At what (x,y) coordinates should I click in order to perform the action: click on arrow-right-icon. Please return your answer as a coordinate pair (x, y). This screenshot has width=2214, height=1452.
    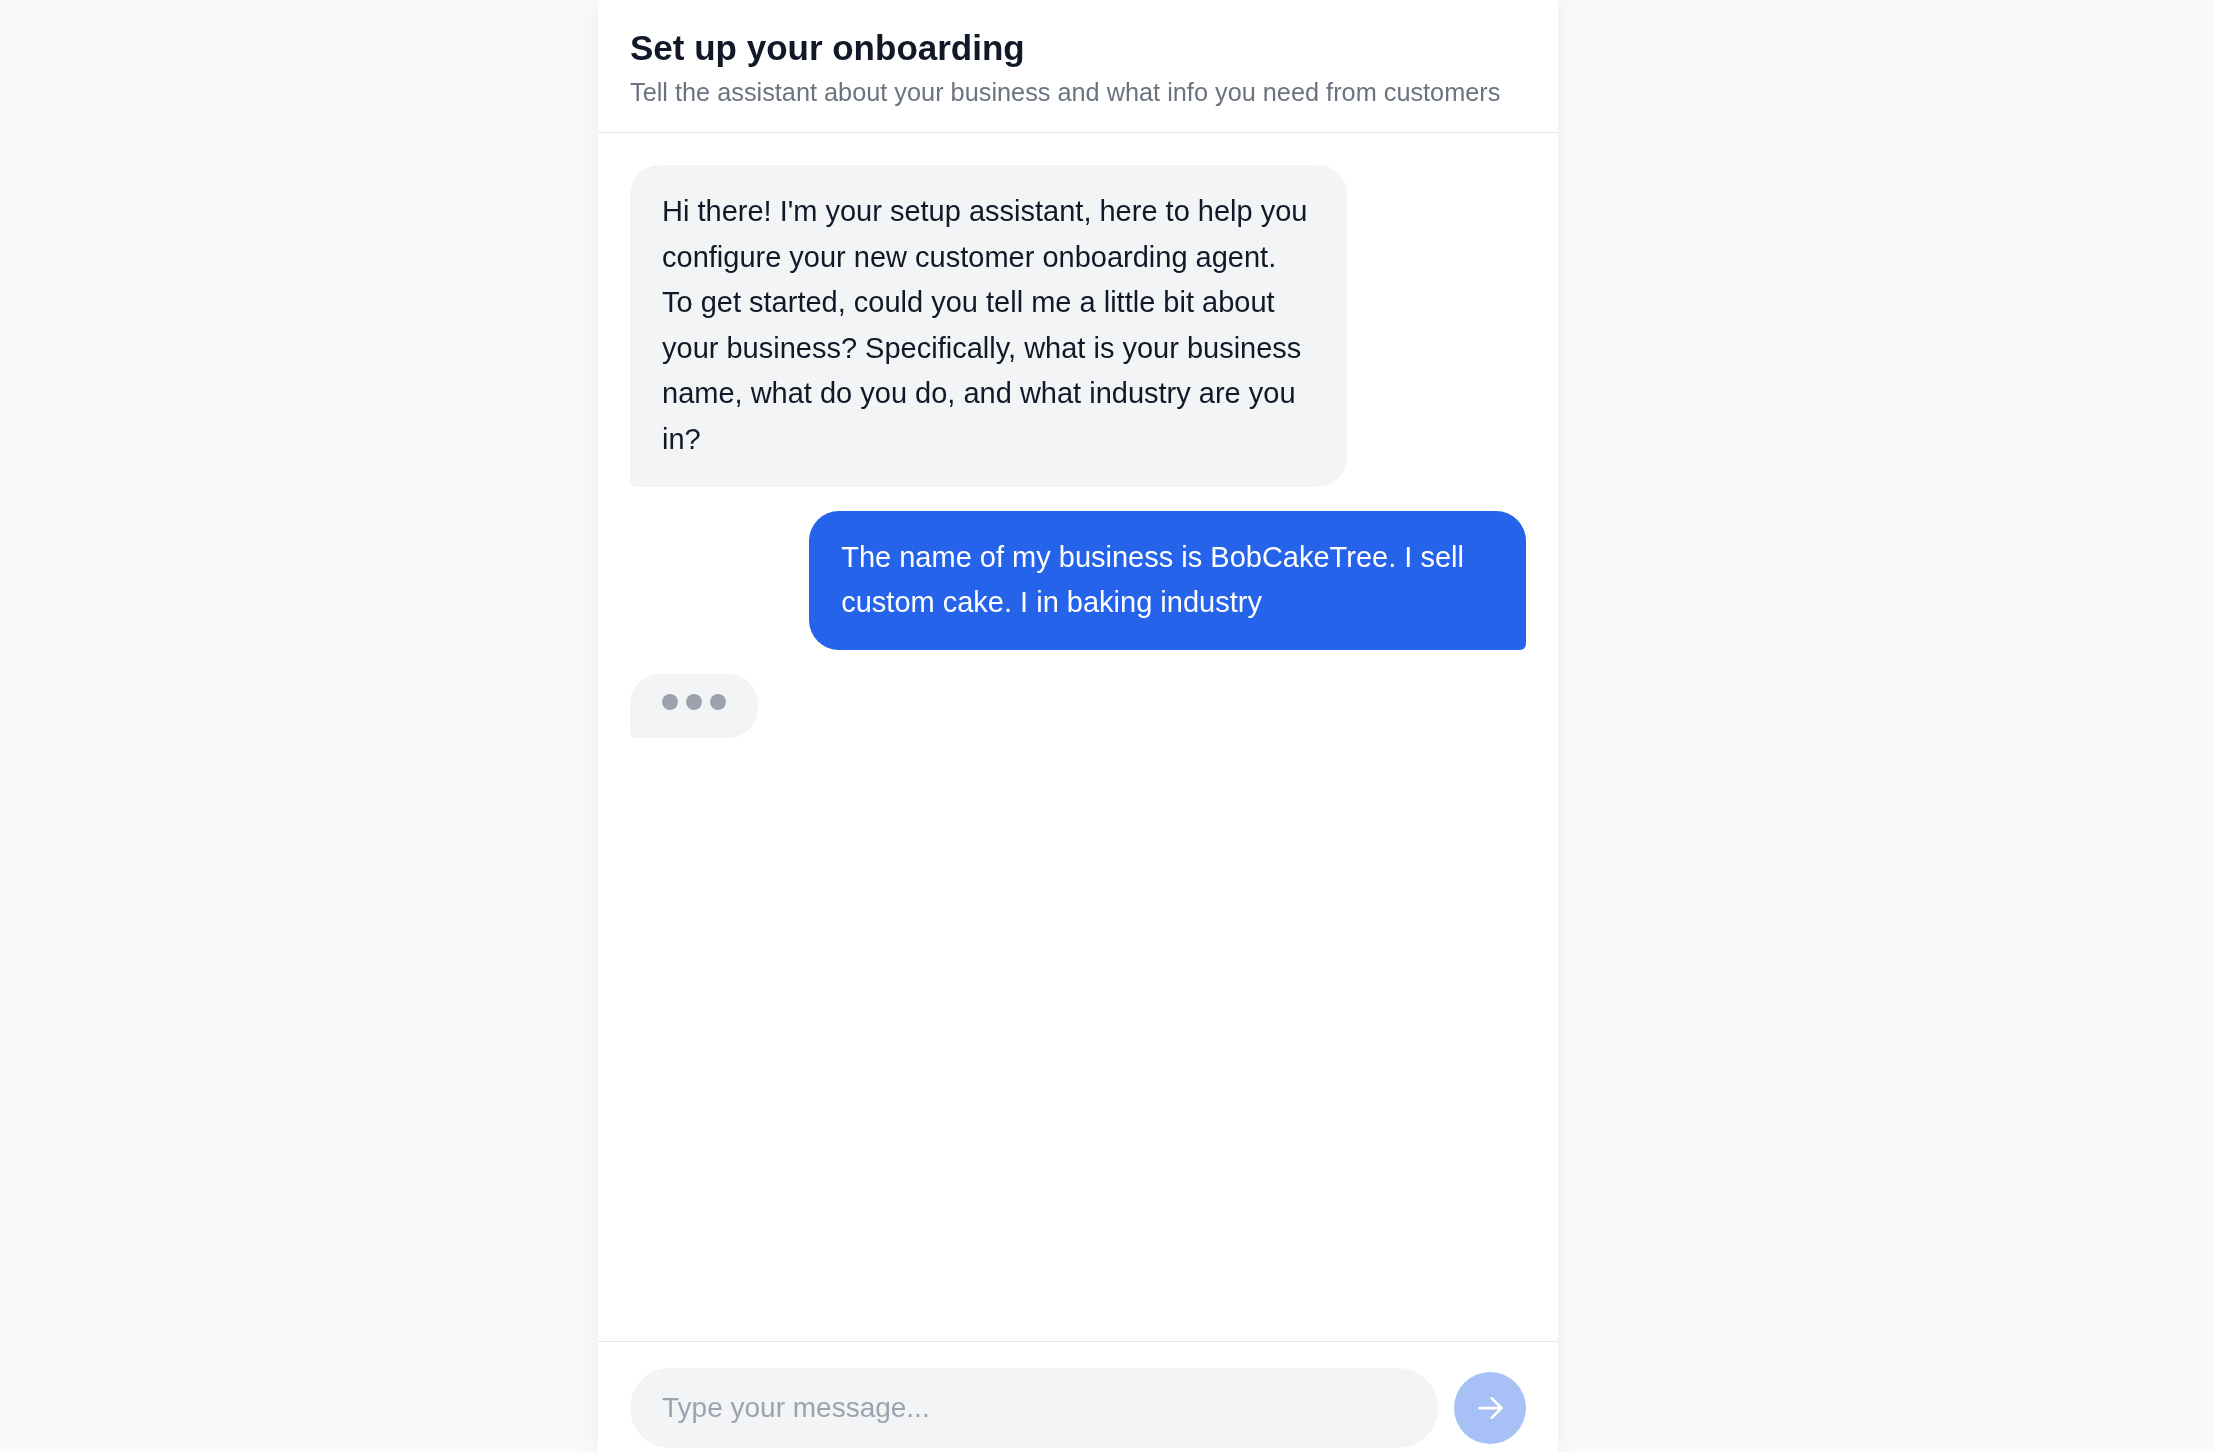
    Looking at the image, I should click on (1490, 1408).